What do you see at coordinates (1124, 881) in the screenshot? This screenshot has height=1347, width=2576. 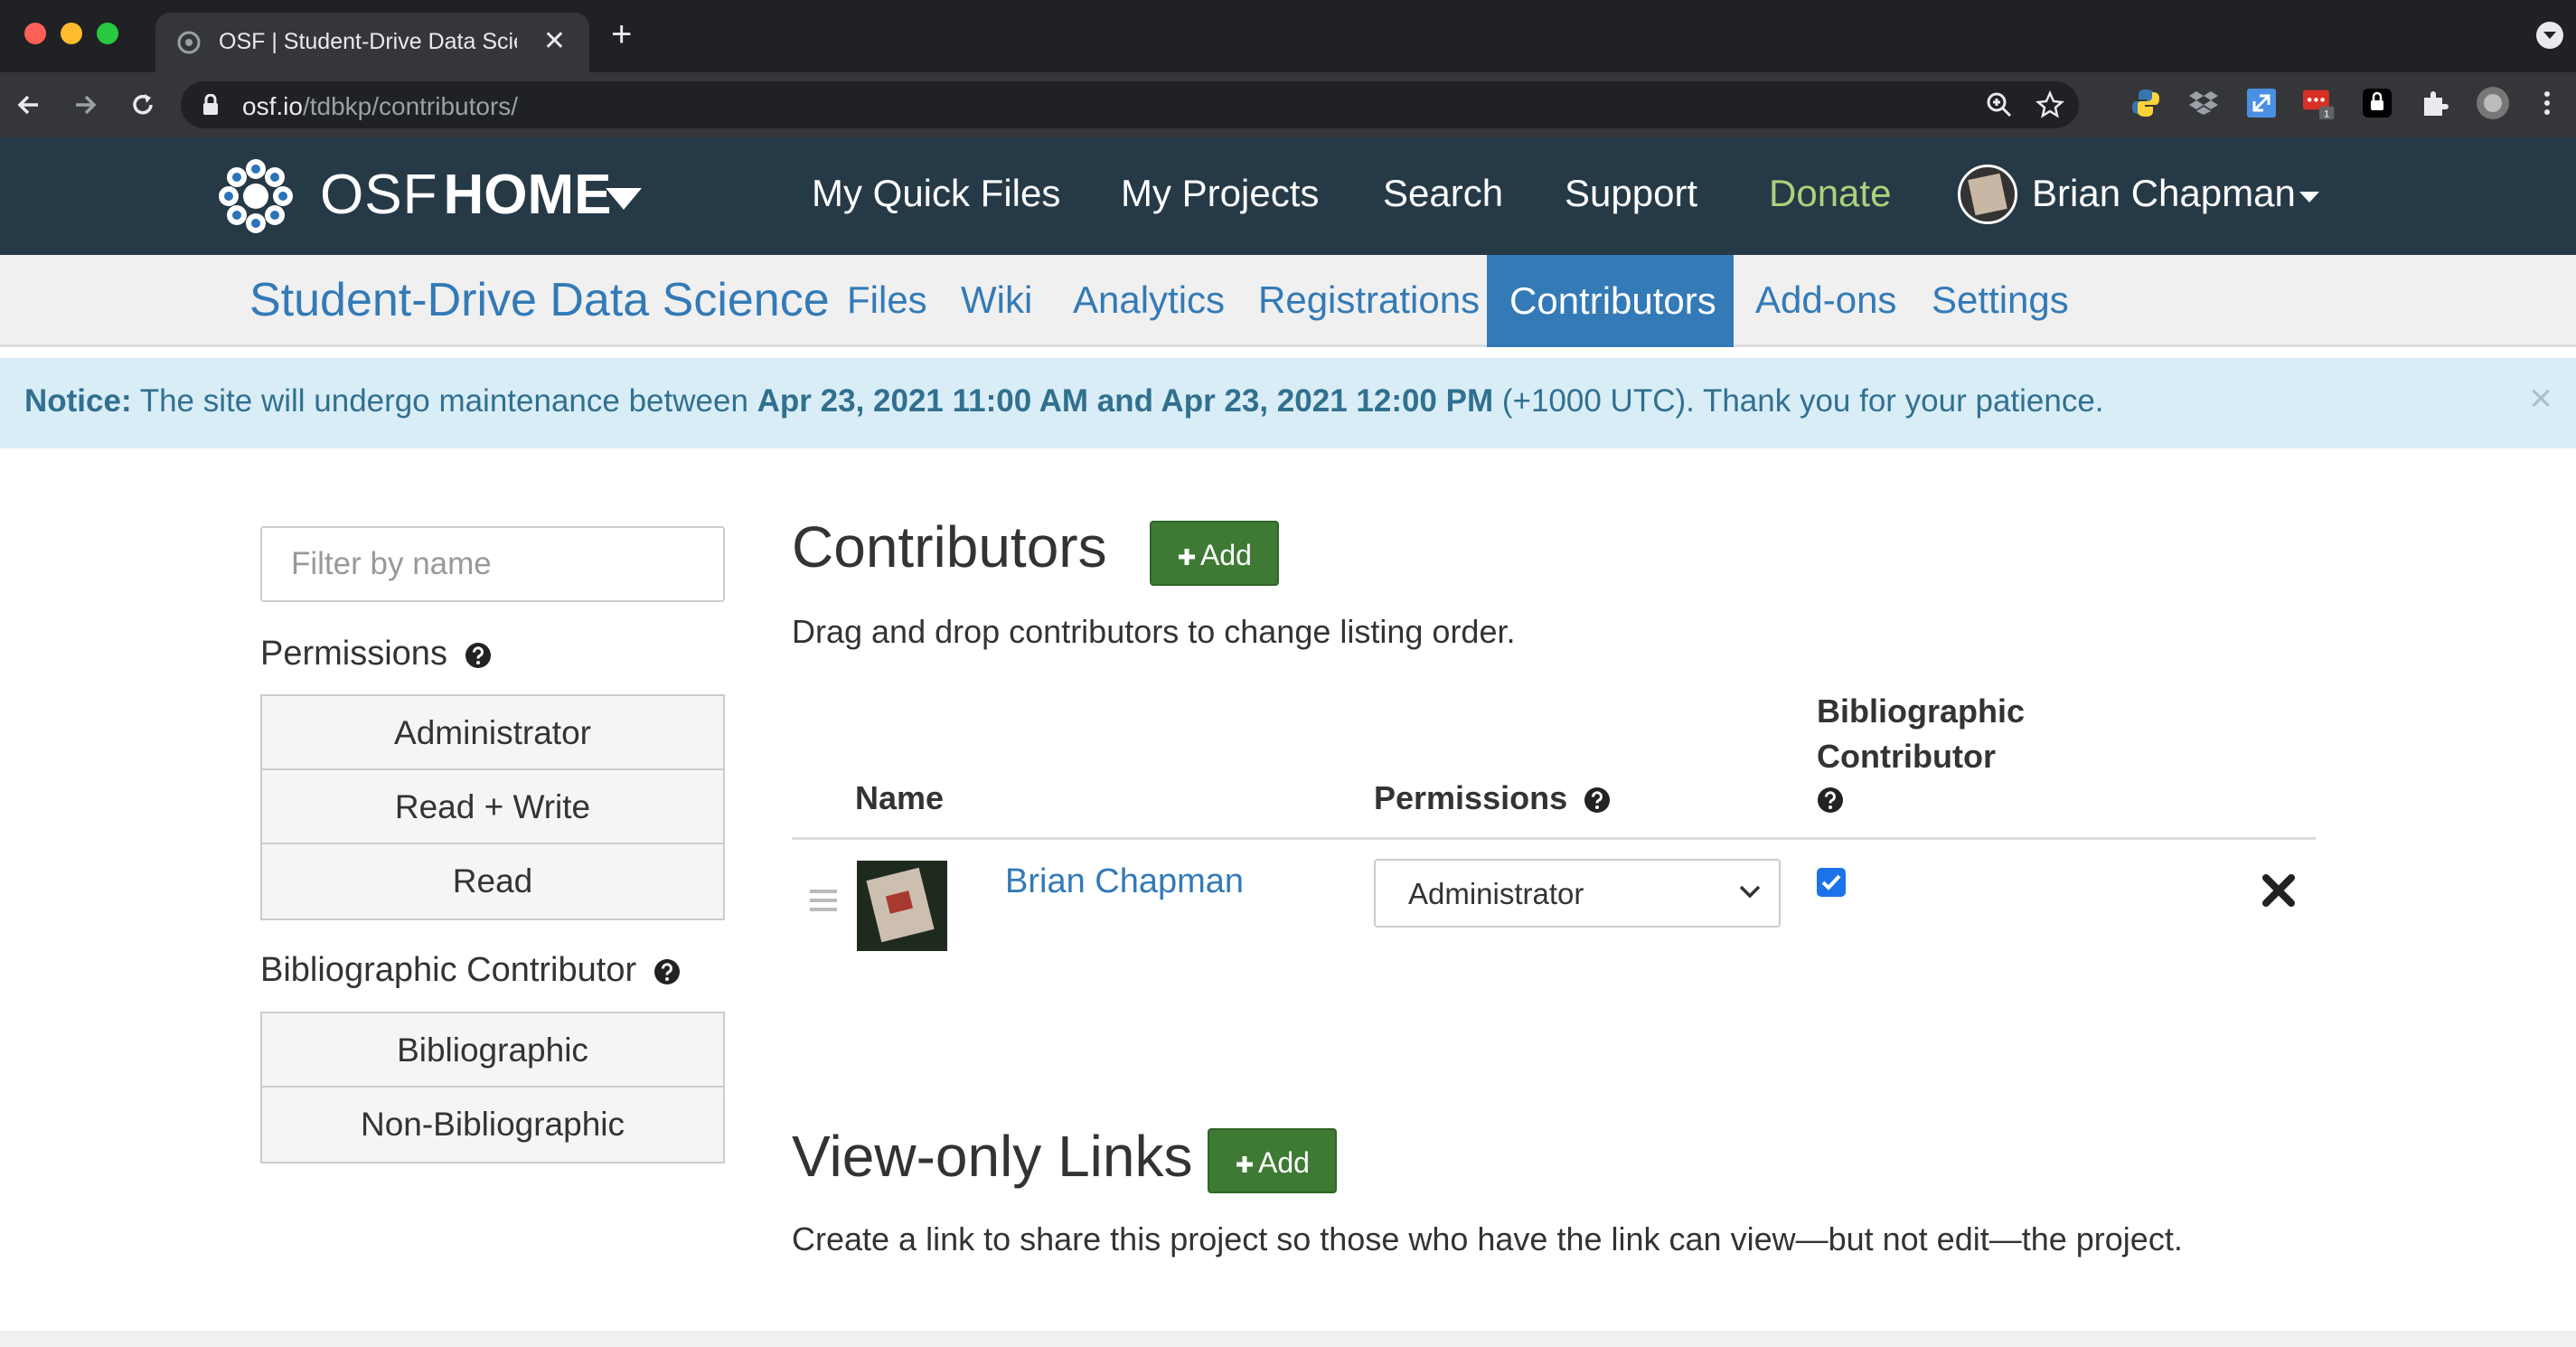 I see `contributor-name-link: Brian Chapman` at bounding box center [1124, 881].